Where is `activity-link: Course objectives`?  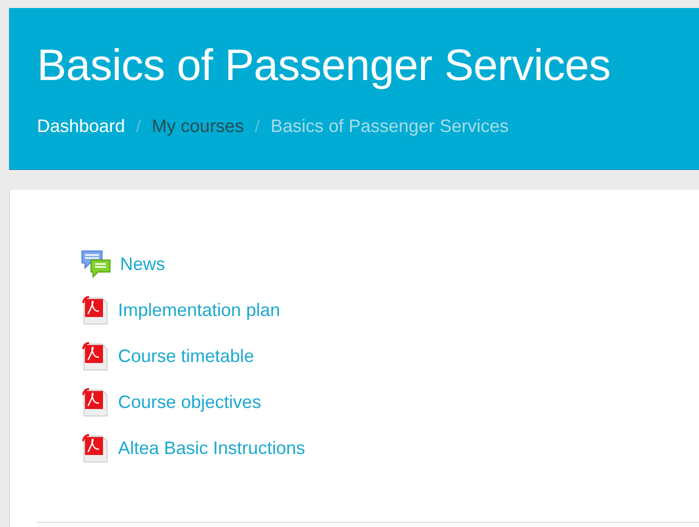
activity-link: Course objectives is located at coordinates (190, 402).